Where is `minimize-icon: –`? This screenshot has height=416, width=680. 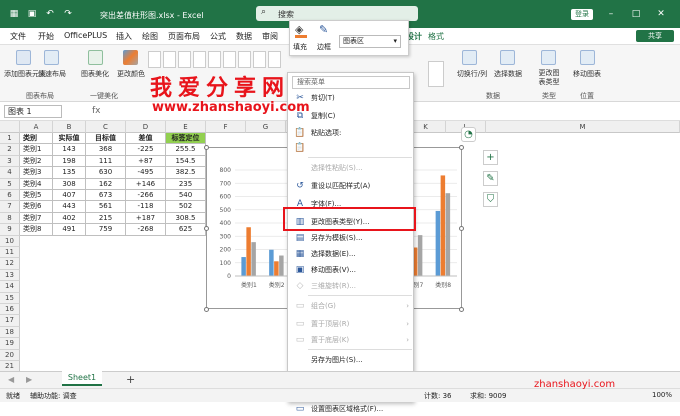 minimize-icon: – is located at coordinates (611, 14).